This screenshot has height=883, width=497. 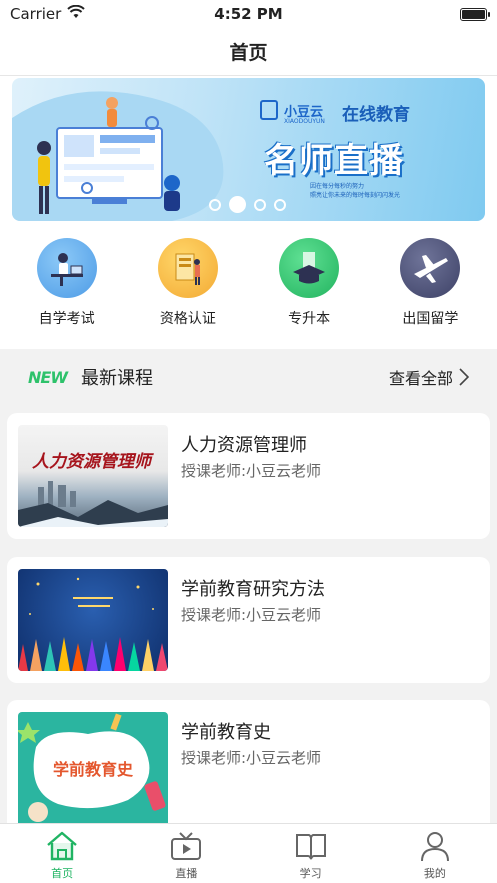 I want to click on tab-bar: 首页 直播 学习 我的, so click(x=248, y=853).